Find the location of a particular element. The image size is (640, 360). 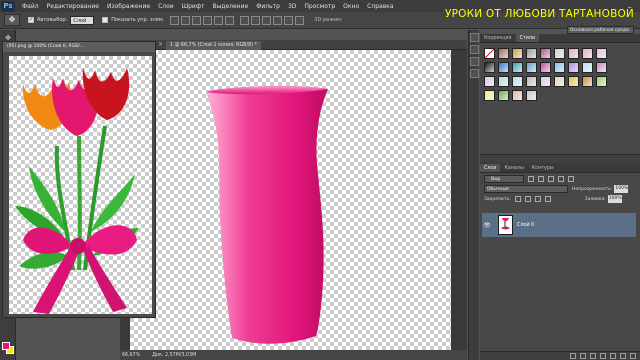

align-right-icon is located at coordinates (230, 20).